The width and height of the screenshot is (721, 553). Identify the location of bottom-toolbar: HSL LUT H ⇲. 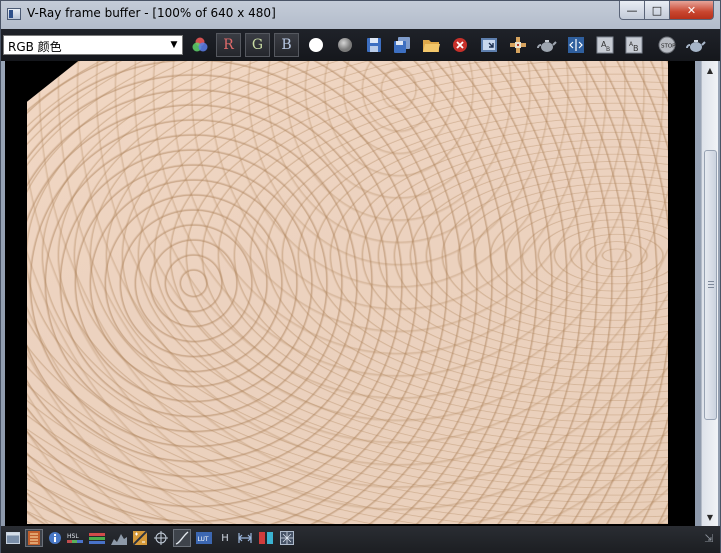
(360, 539).